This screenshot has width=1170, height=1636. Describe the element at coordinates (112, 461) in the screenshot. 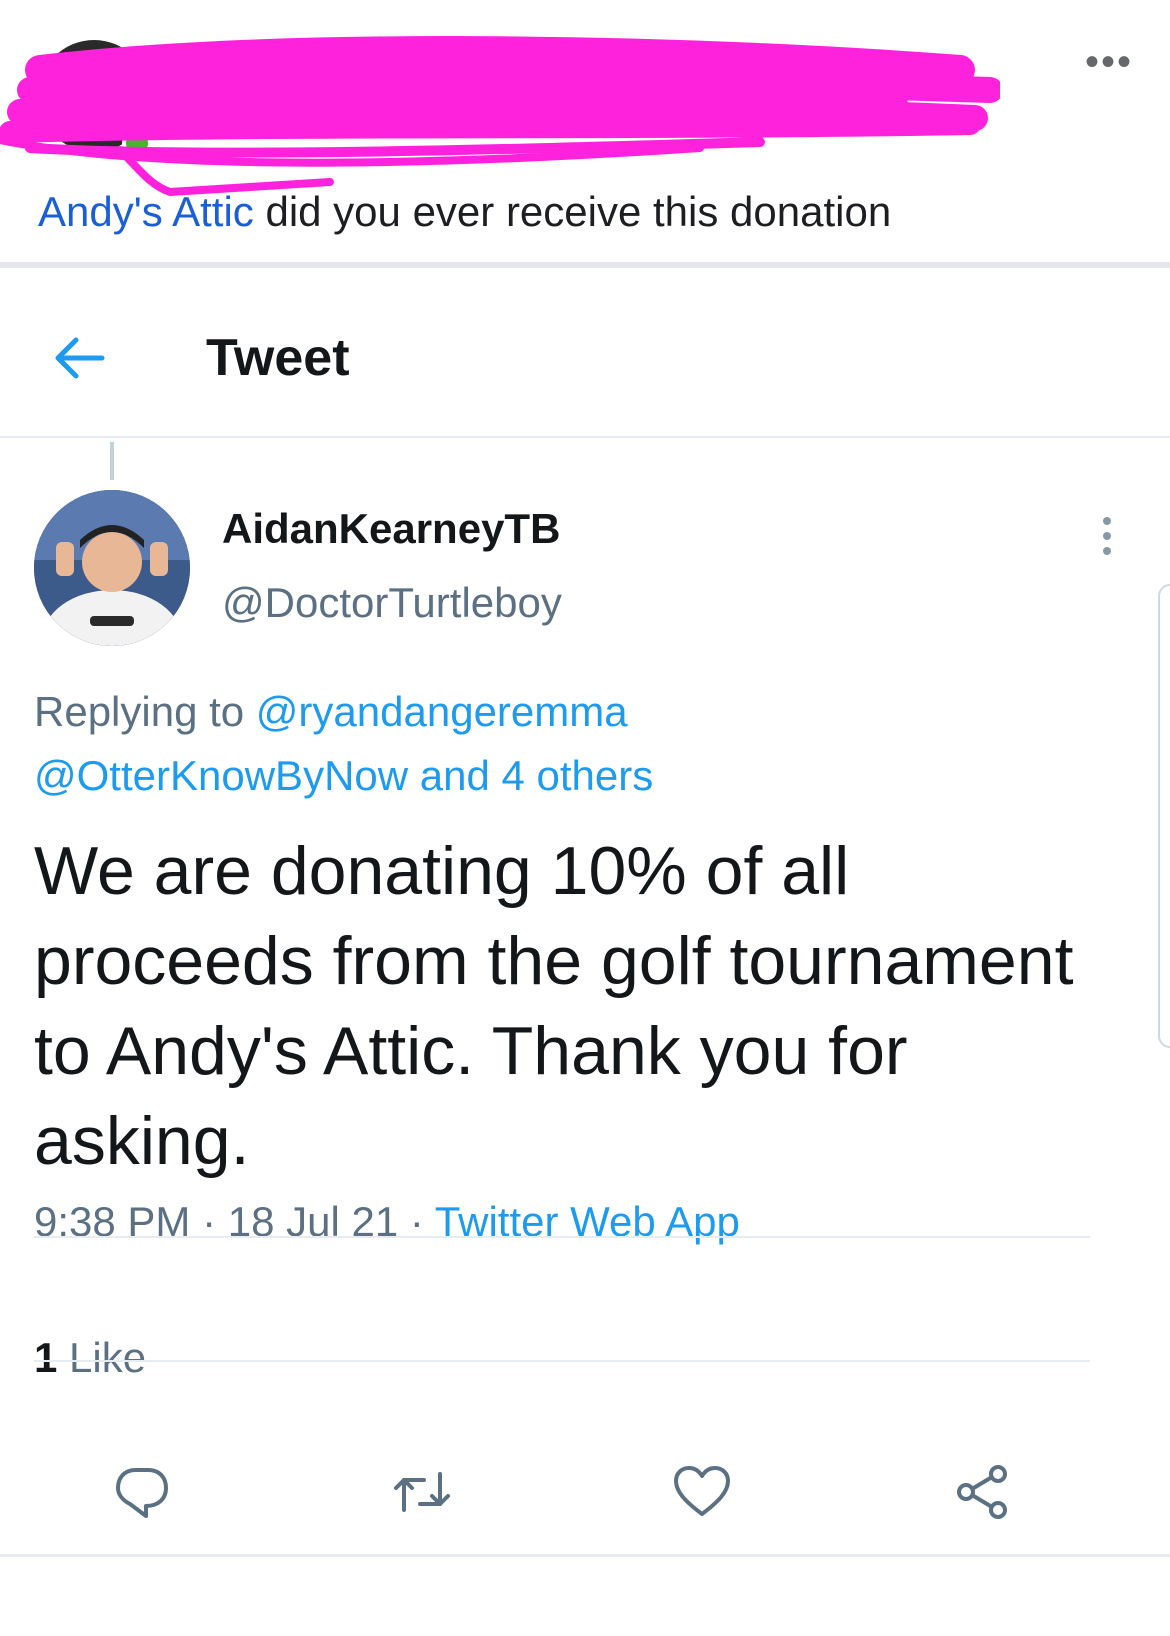

I see `thread-connector` at that location.